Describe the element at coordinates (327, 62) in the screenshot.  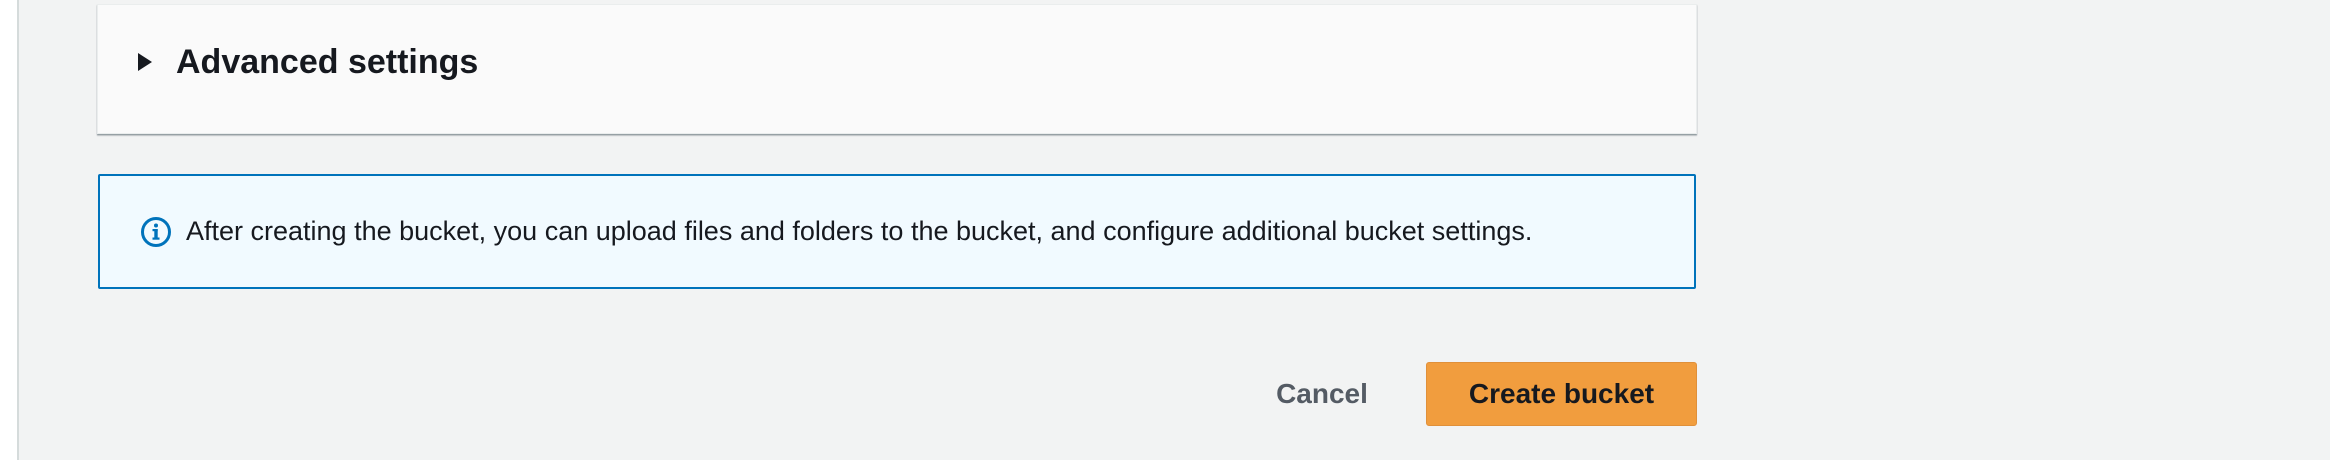
I see `advanced-settings-title: Advanced settings` at that location.